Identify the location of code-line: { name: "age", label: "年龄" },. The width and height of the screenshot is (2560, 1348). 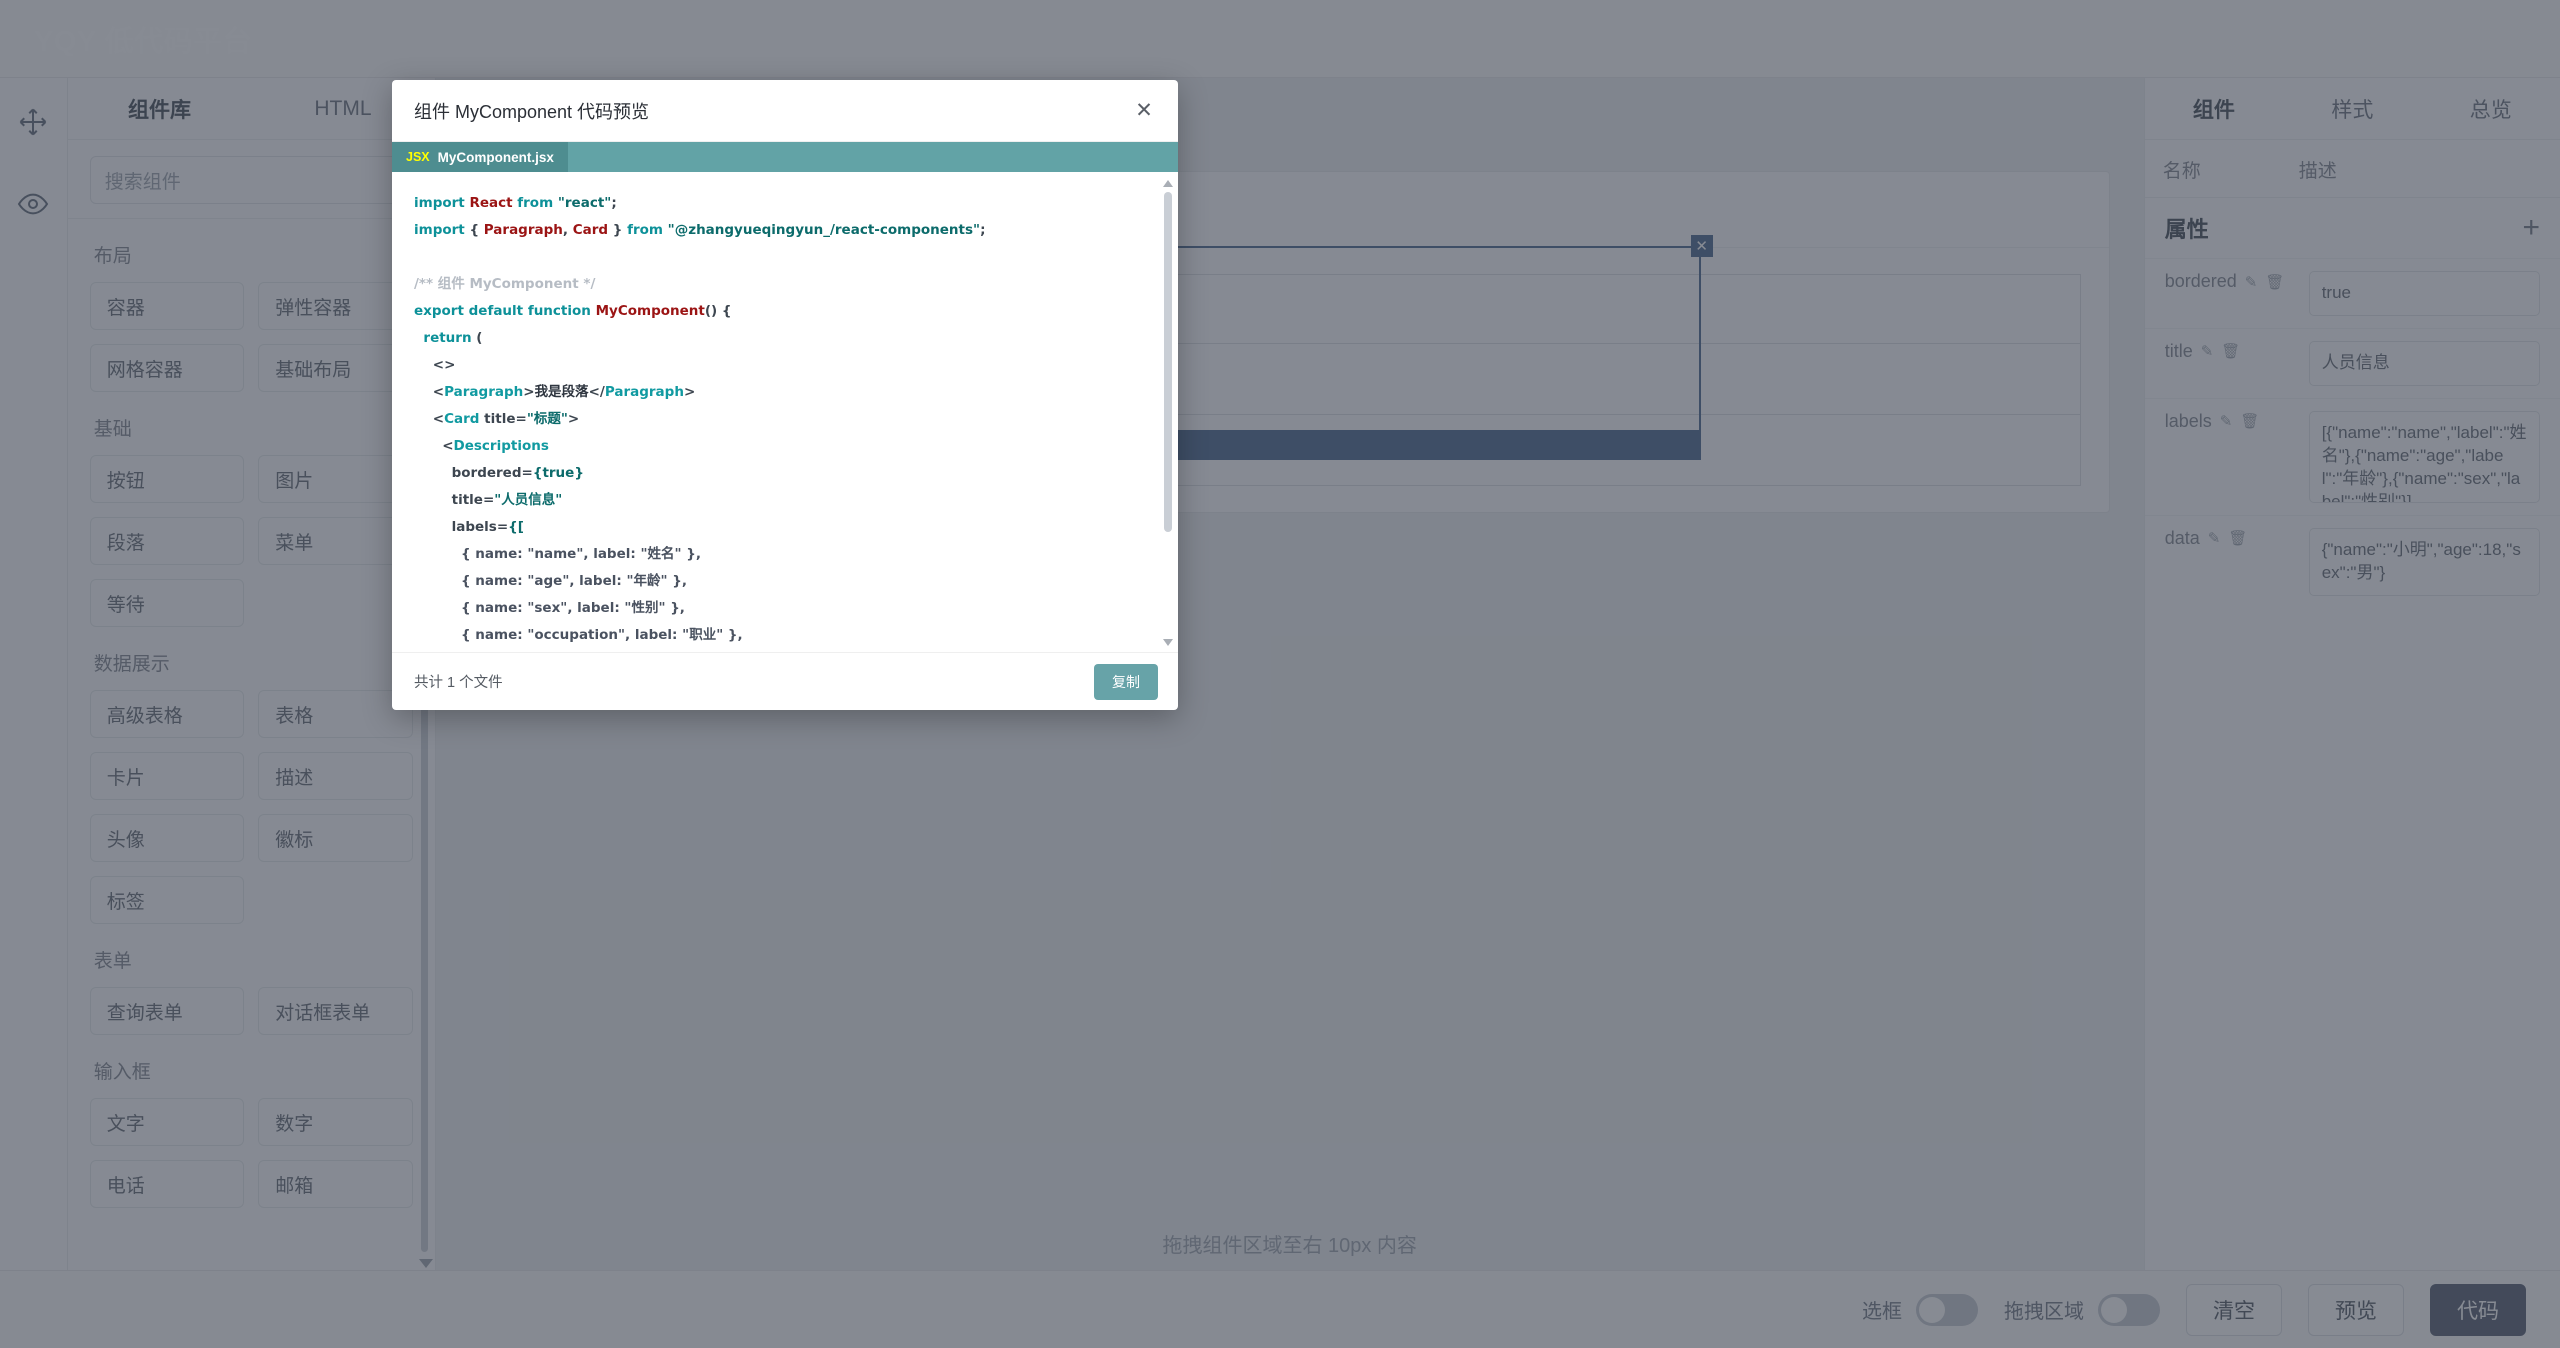
(785, 581).